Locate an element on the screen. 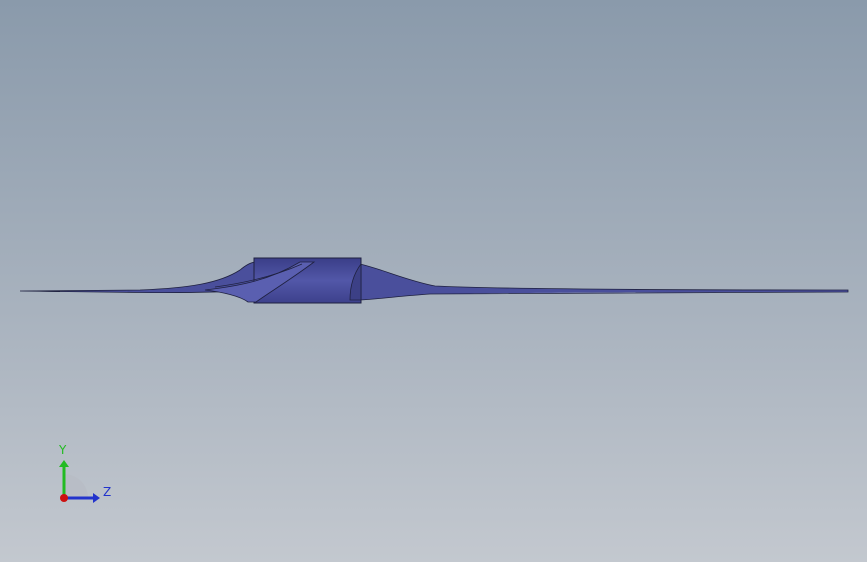  coordinate-triad: Y Z is located at coordinates (84, 475).